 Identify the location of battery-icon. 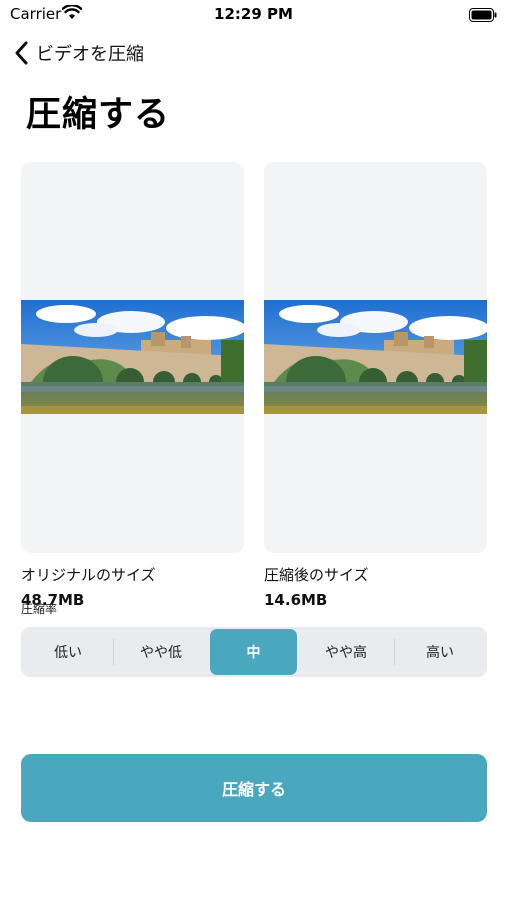
(483, 14).